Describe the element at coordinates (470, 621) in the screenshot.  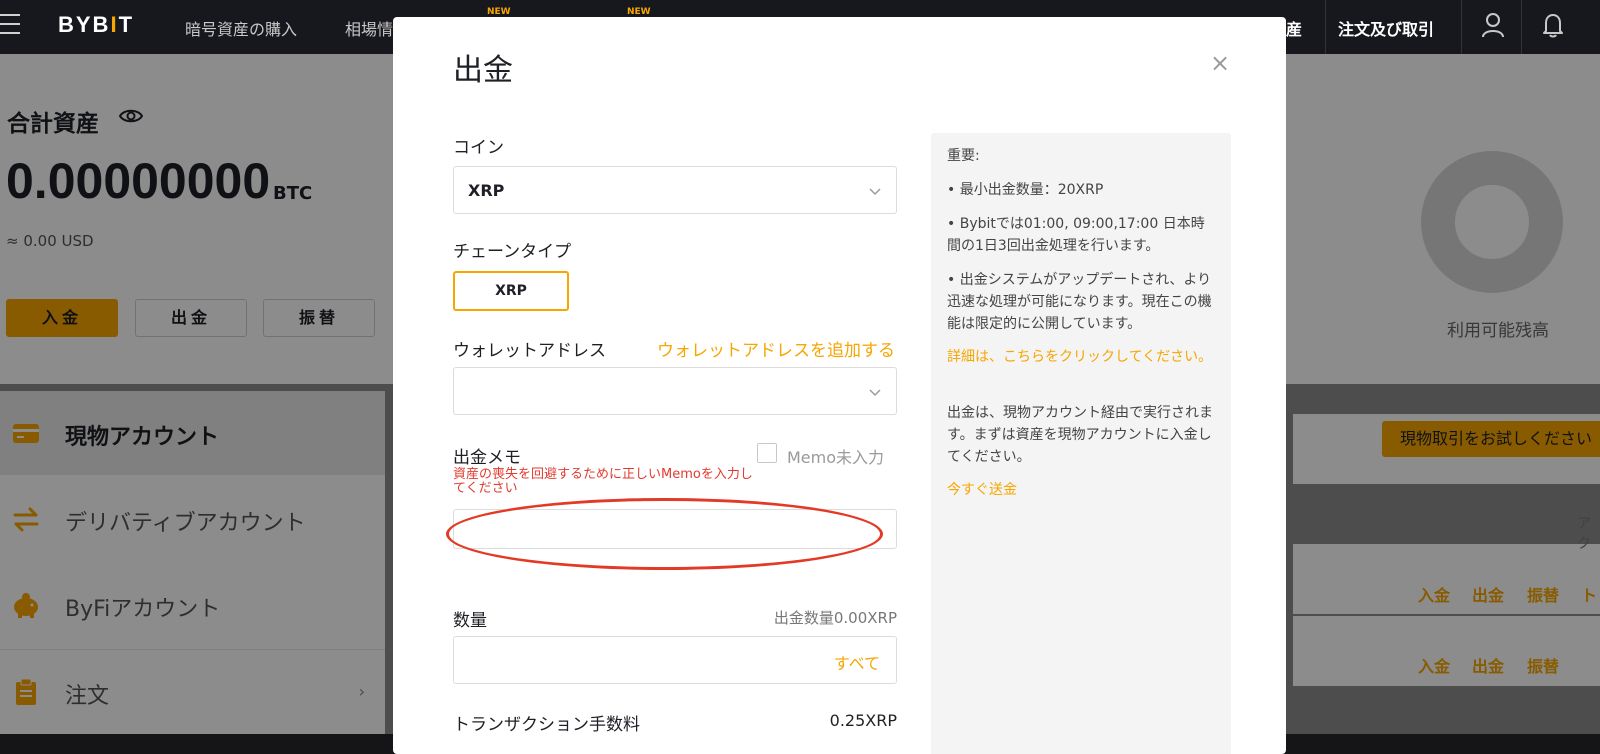
I see `amount-label: 数量` at that location.